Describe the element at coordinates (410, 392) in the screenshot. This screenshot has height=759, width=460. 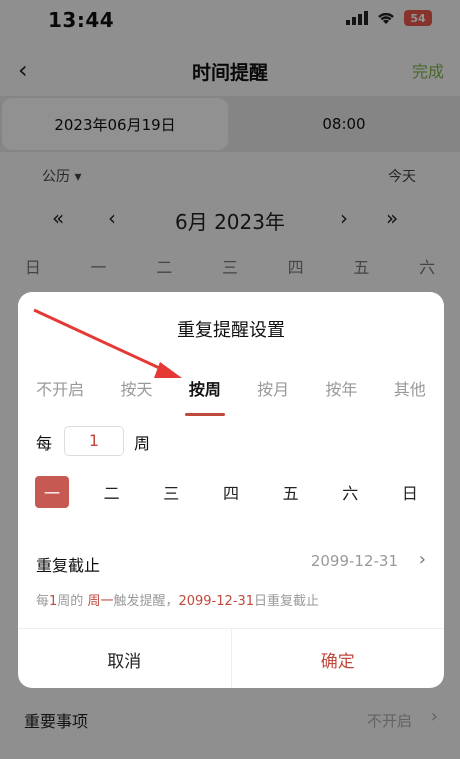
I see `tab-other: 其他` at that location.